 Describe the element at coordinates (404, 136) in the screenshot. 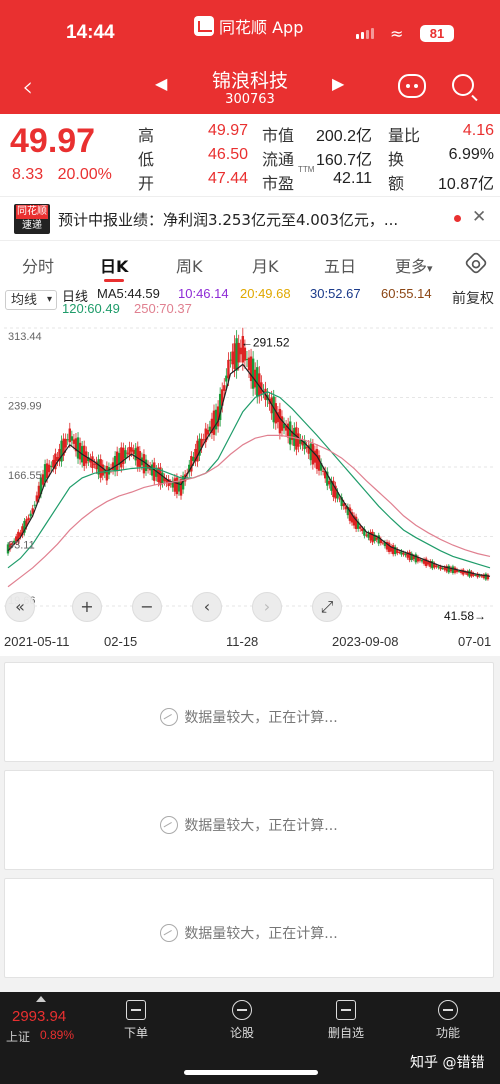

I see `vol-ratio-label: 量比` at that location.